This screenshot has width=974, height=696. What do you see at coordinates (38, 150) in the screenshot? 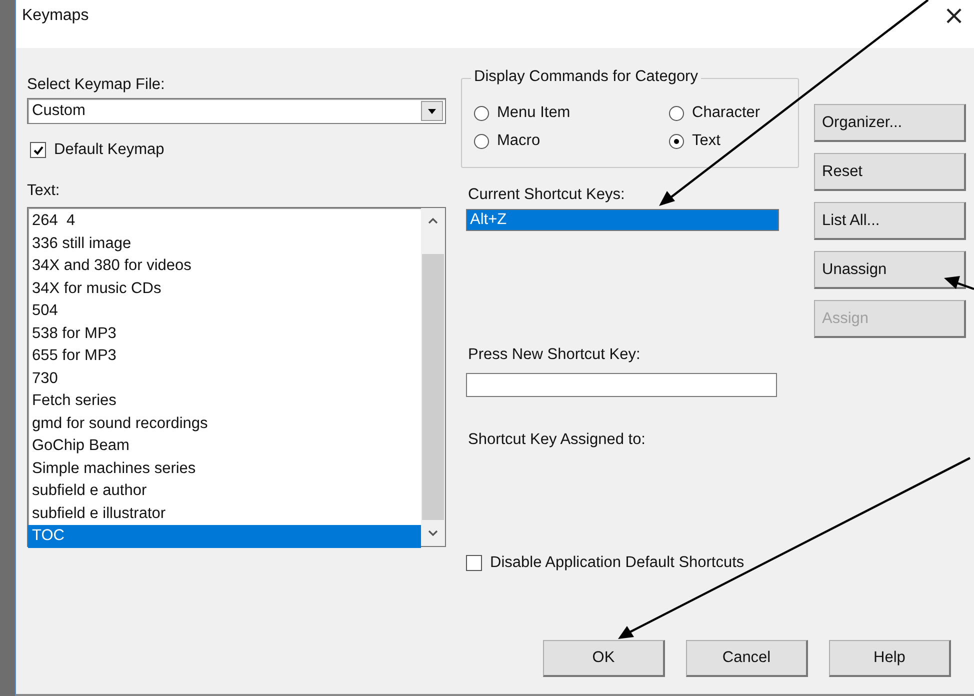
I see `default-keymap-checkbox` at bounding box center [38, 150].